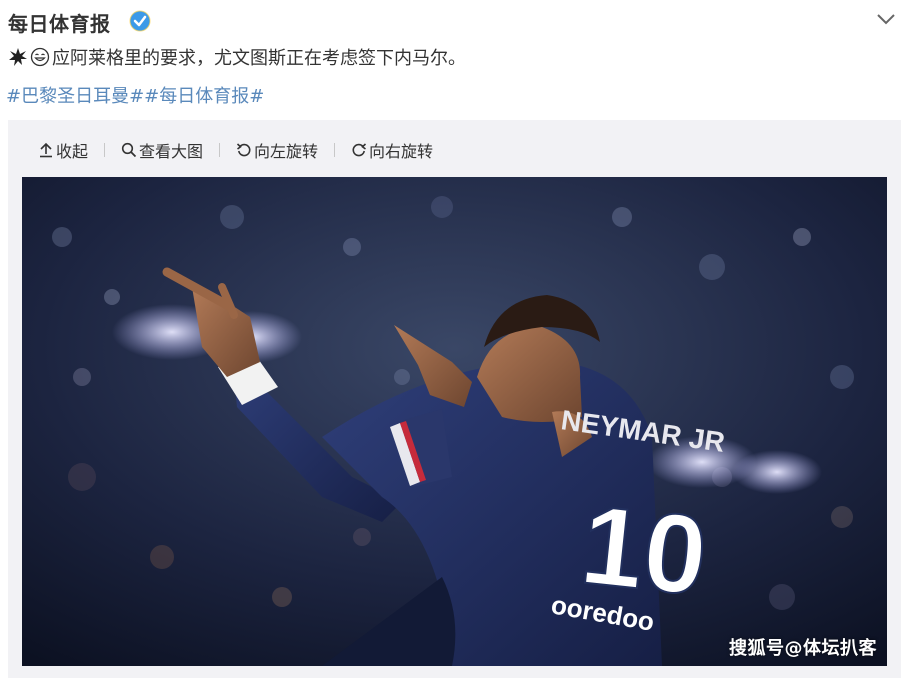  What do you see at coordinates (359, 150) in the screenshot?
I see `rotate-right-icon` at bounding box center [359, 150].